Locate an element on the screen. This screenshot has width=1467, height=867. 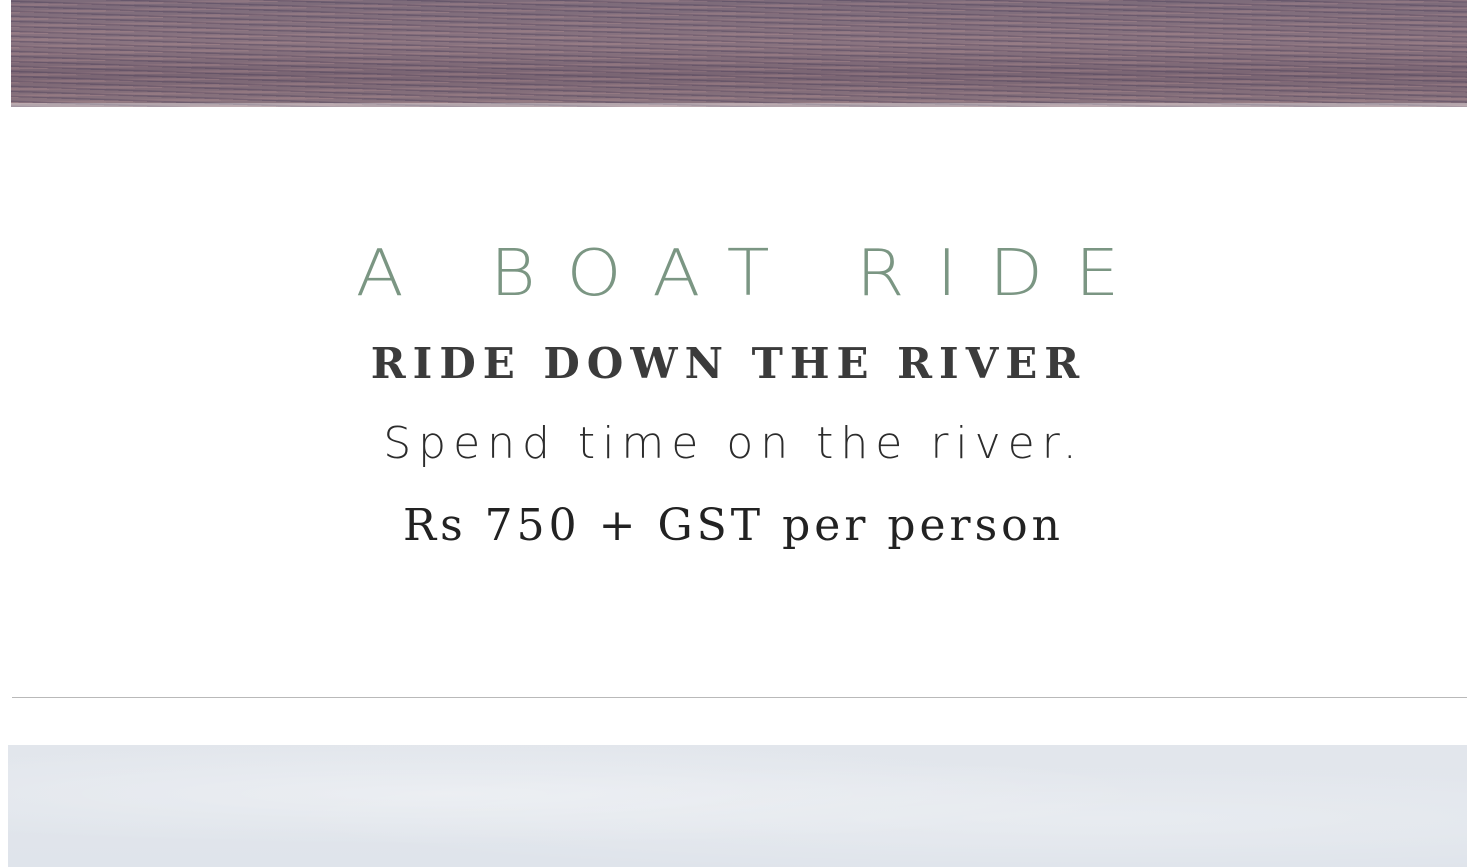
price-text: Rs 750 + GST per person is located at coordinates (733, 525).